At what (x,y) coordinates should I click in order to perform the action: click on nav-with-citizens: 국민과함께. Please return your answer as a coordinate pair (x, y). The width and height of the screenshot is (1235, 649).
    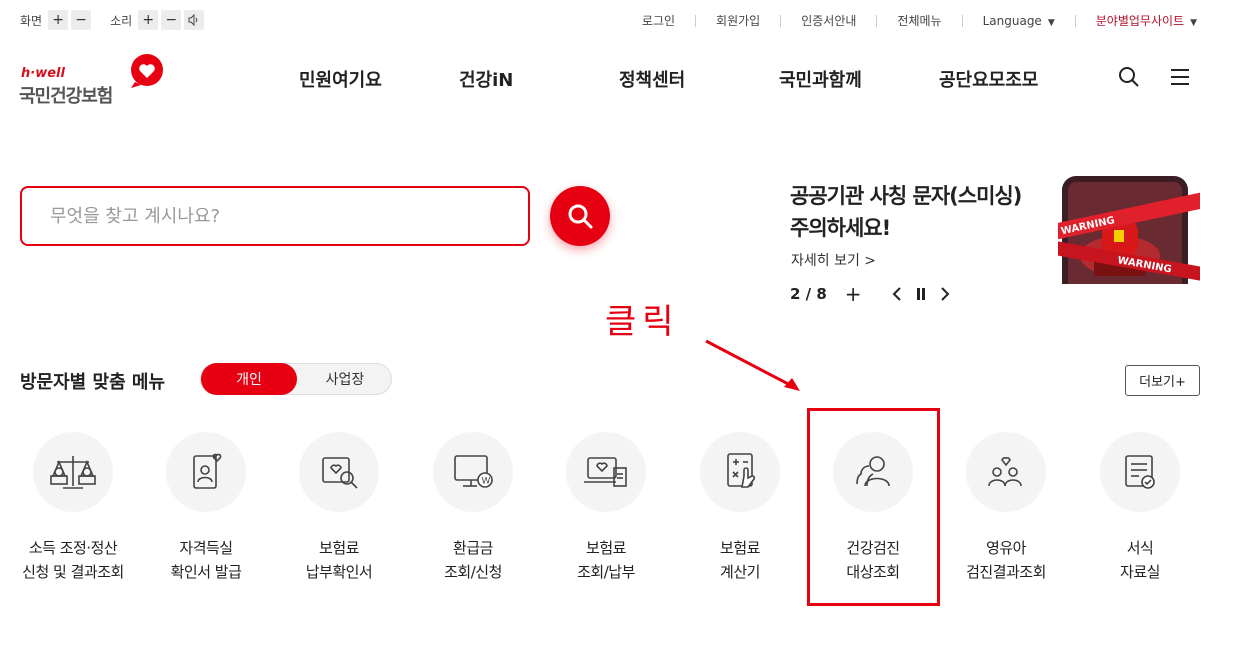
    Looking at the image, I should click on (820, 79).